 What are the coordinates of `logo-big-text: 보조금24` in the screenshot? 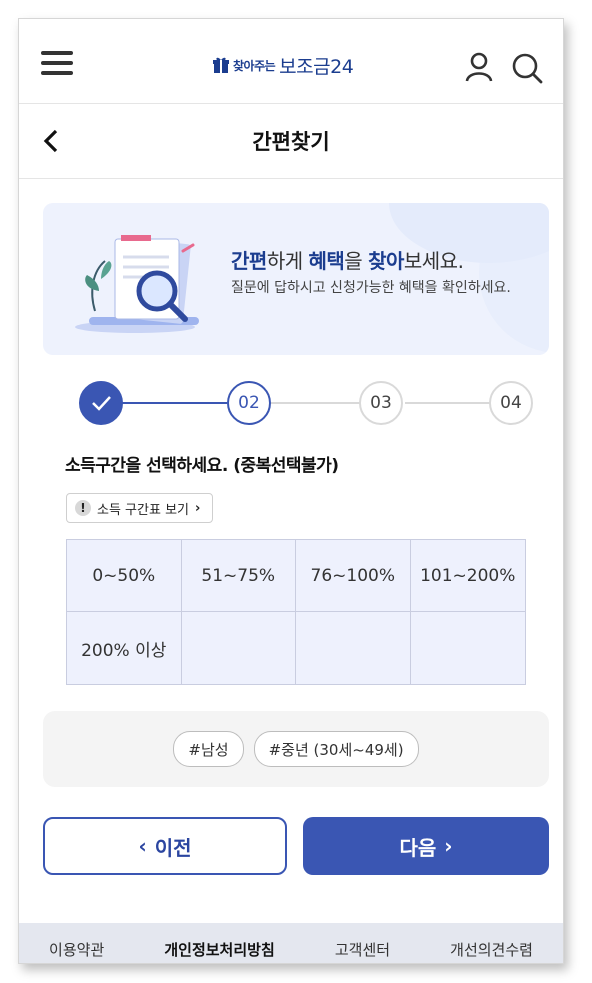 It's located at (316, 66).